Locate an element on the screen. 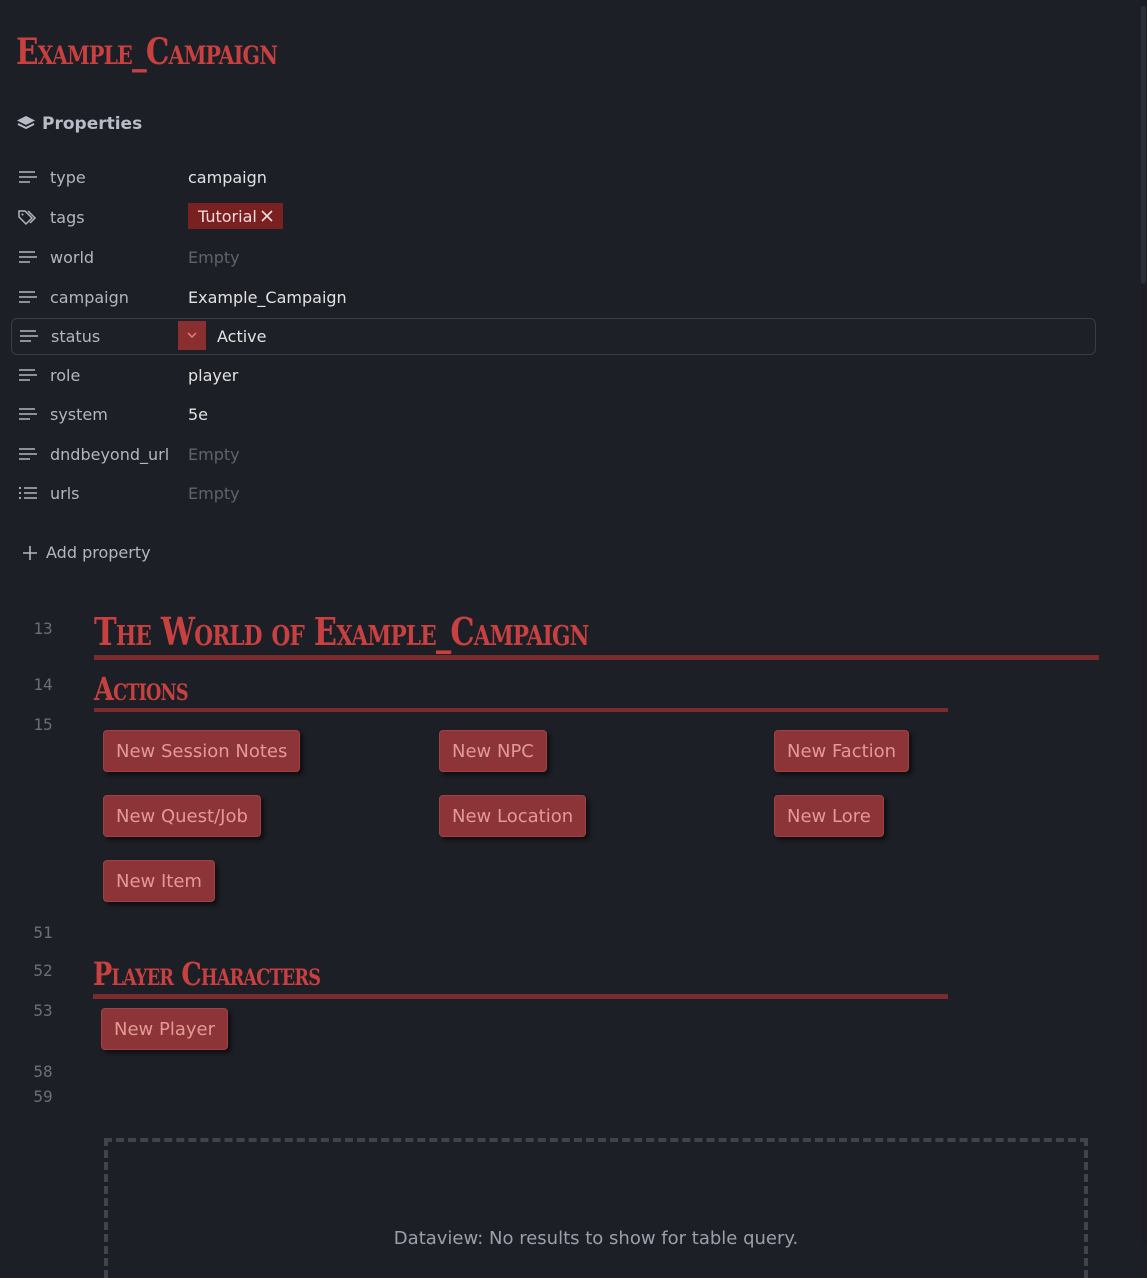 The height and width of the screenshot is (1278, 1147). property-key: status is located at coordinates (76, 336).